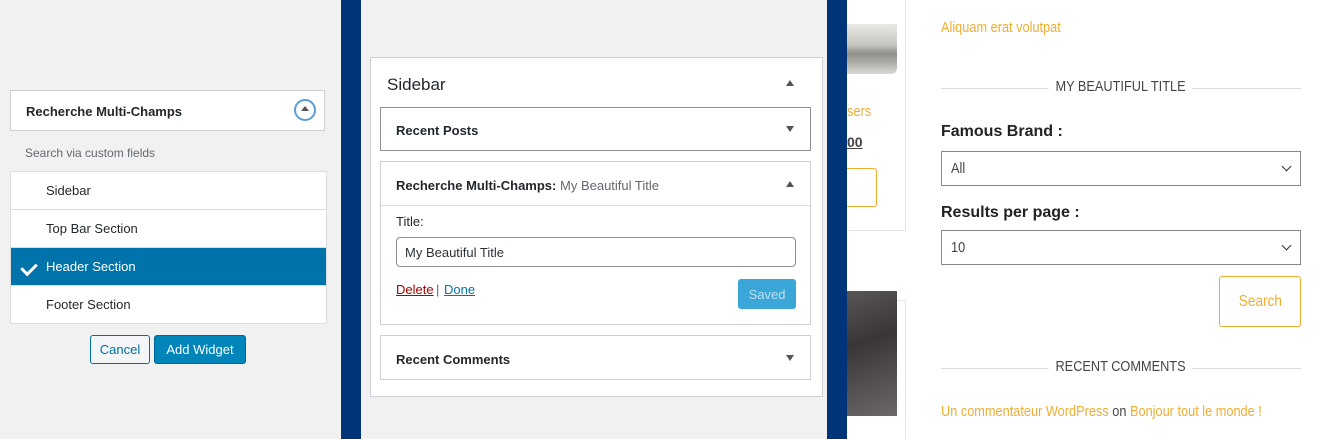 Image resolution: width=1332 pixels, height=439 pixels. What do you see at coordinates (459, 289) in the screenshot?
I see `done-link: Done` at bounding box center [459, 289].